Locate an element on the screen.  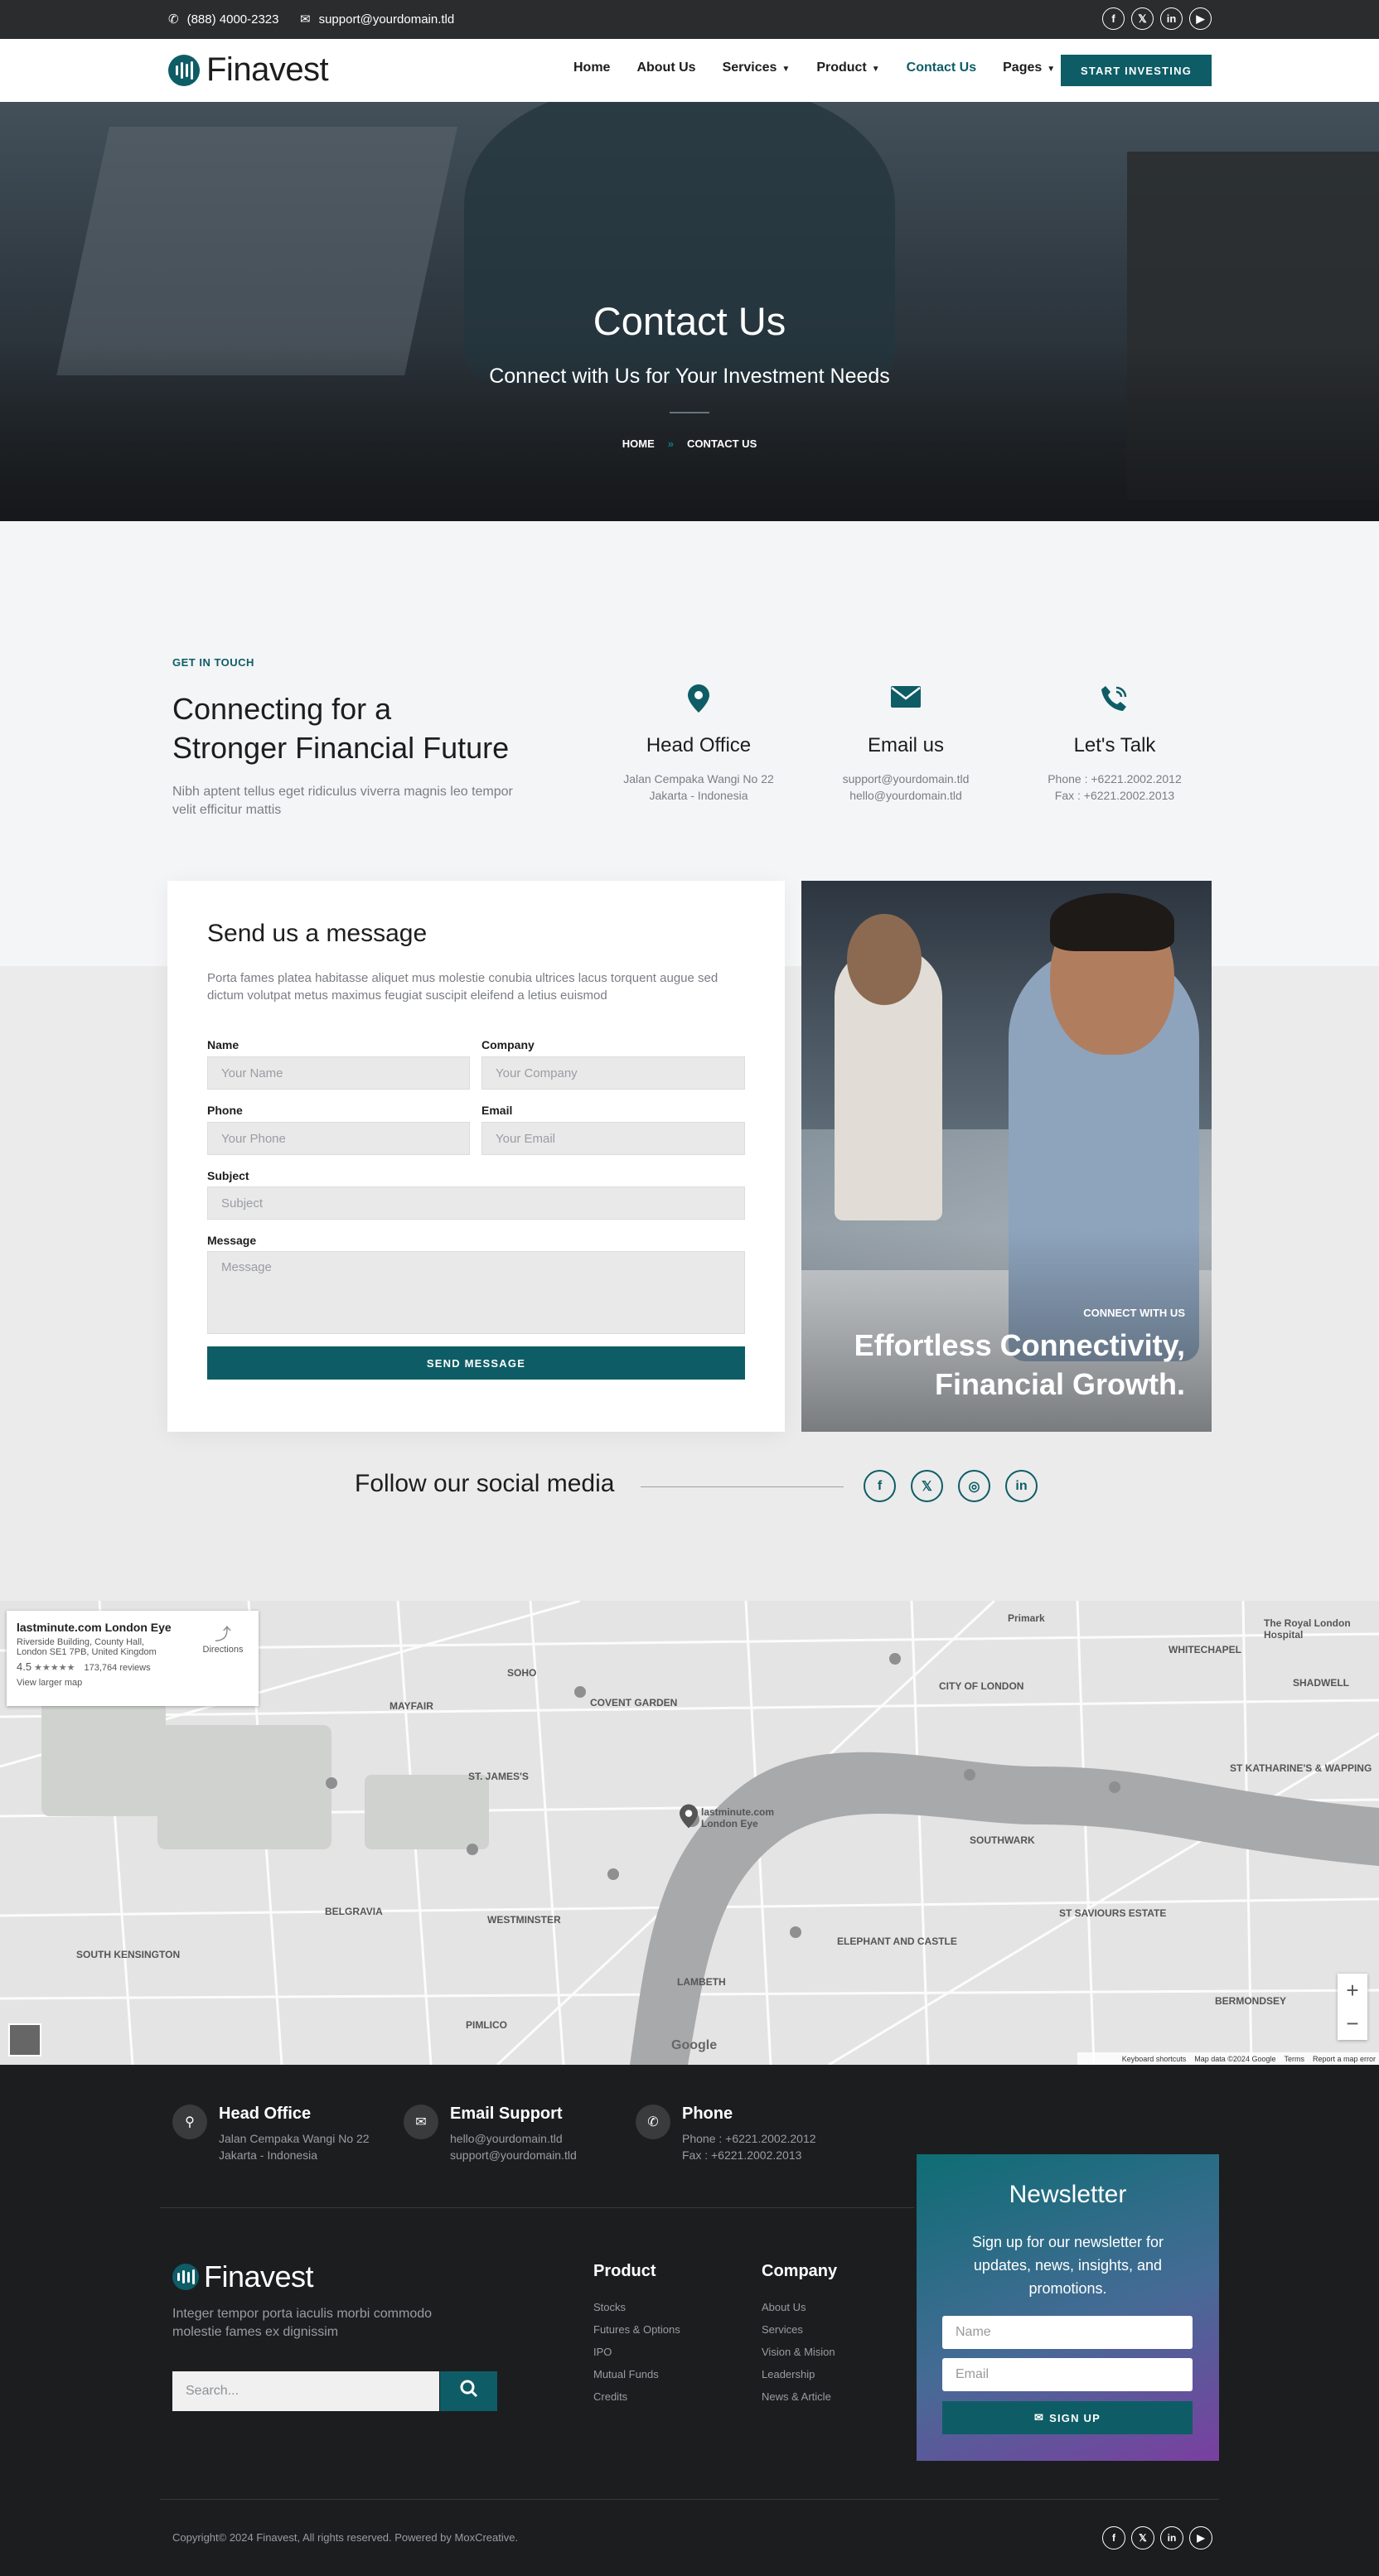
section-eyebrow: GET IN TOUCH is located at coordinates (213, 662).